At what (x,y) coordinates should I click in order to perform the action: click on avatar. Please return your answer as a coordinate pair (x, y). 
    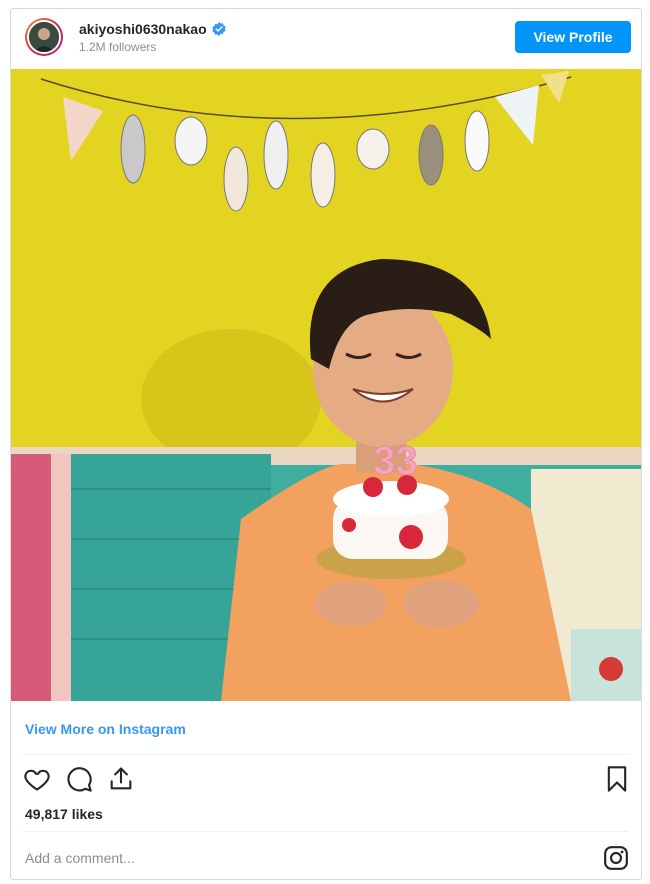
    Looking at the image, I should click on (44, 37).